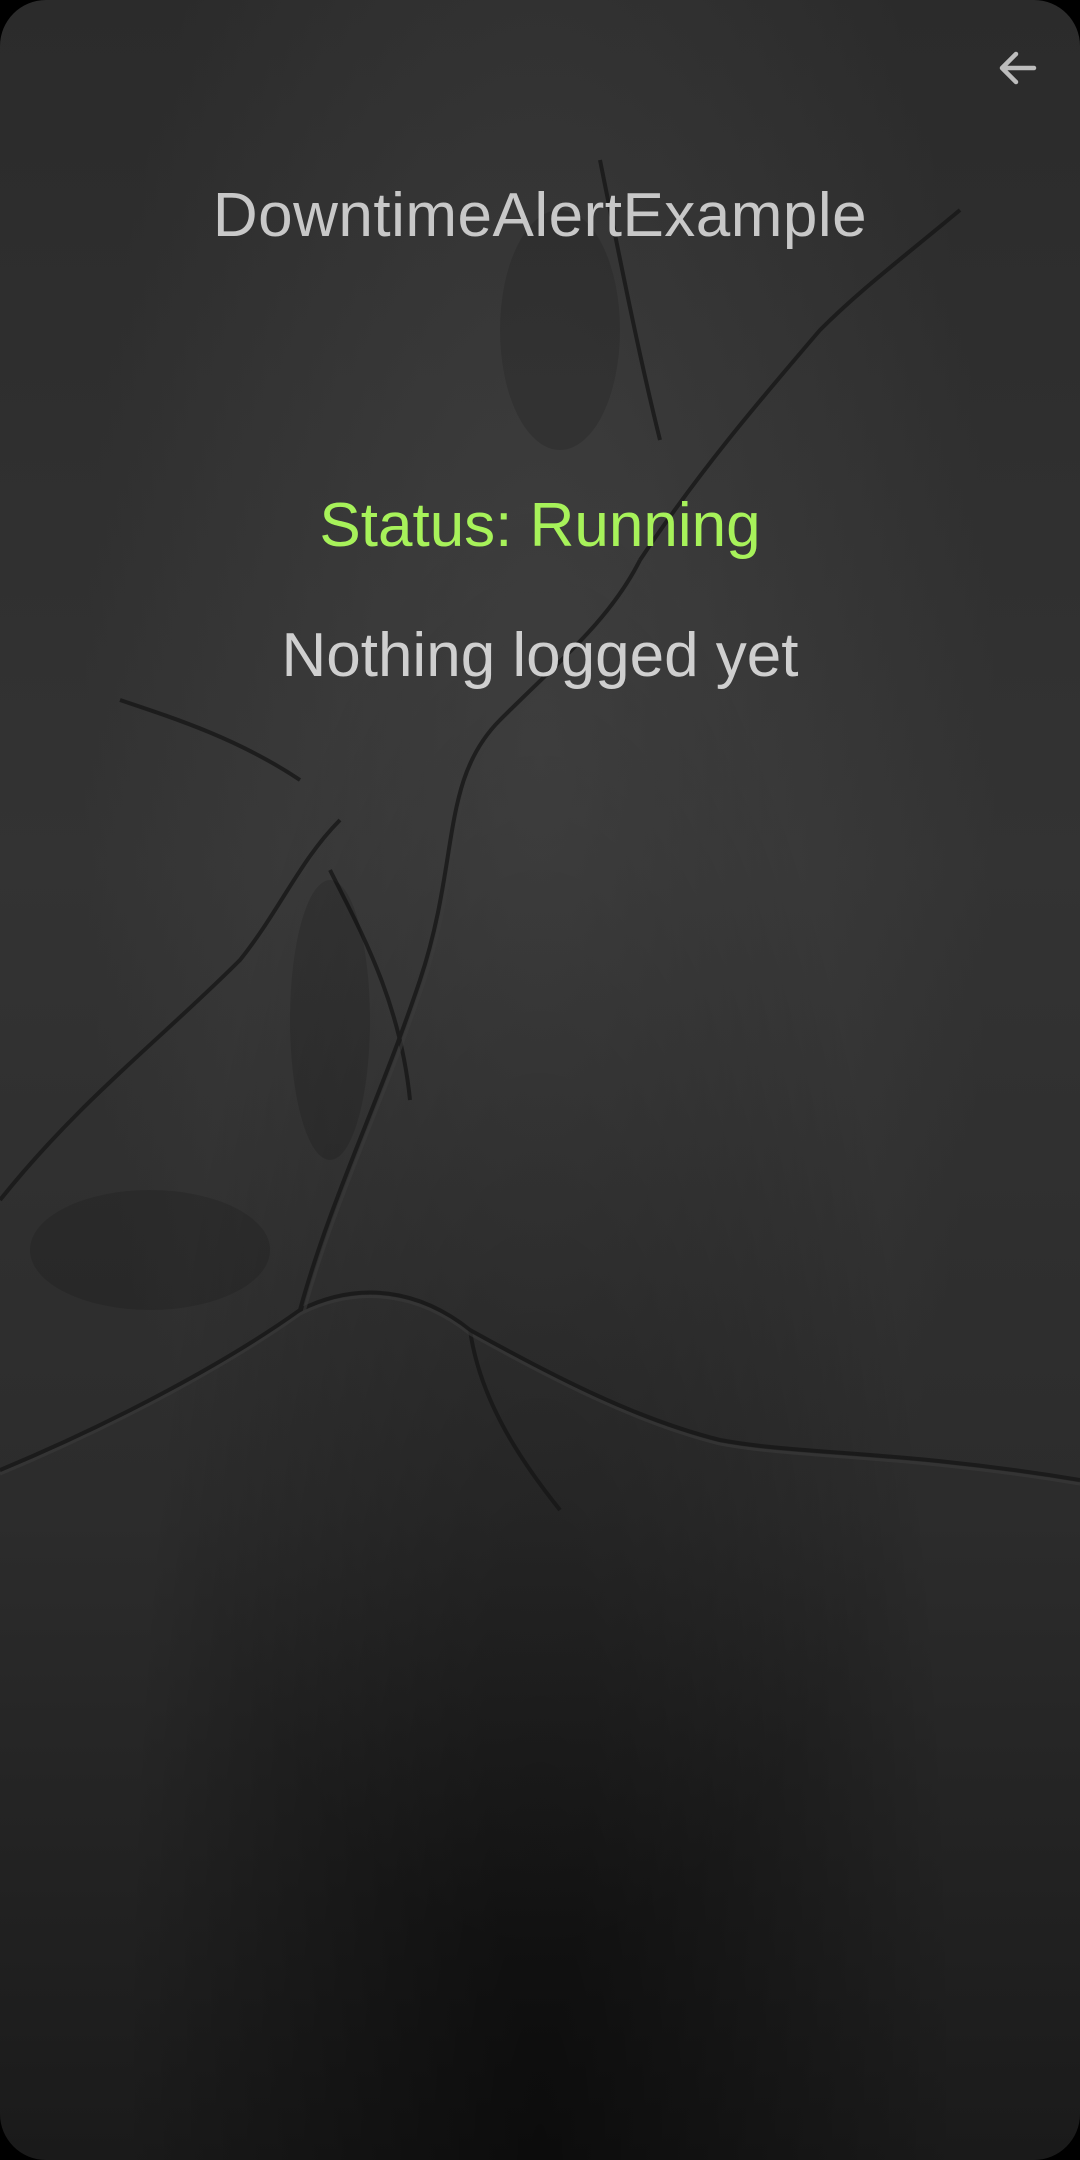  What do you see at coordinates (540, 525) in the screenshot?
I see `status-text: Status: Running` at bounding box center [540, 525].